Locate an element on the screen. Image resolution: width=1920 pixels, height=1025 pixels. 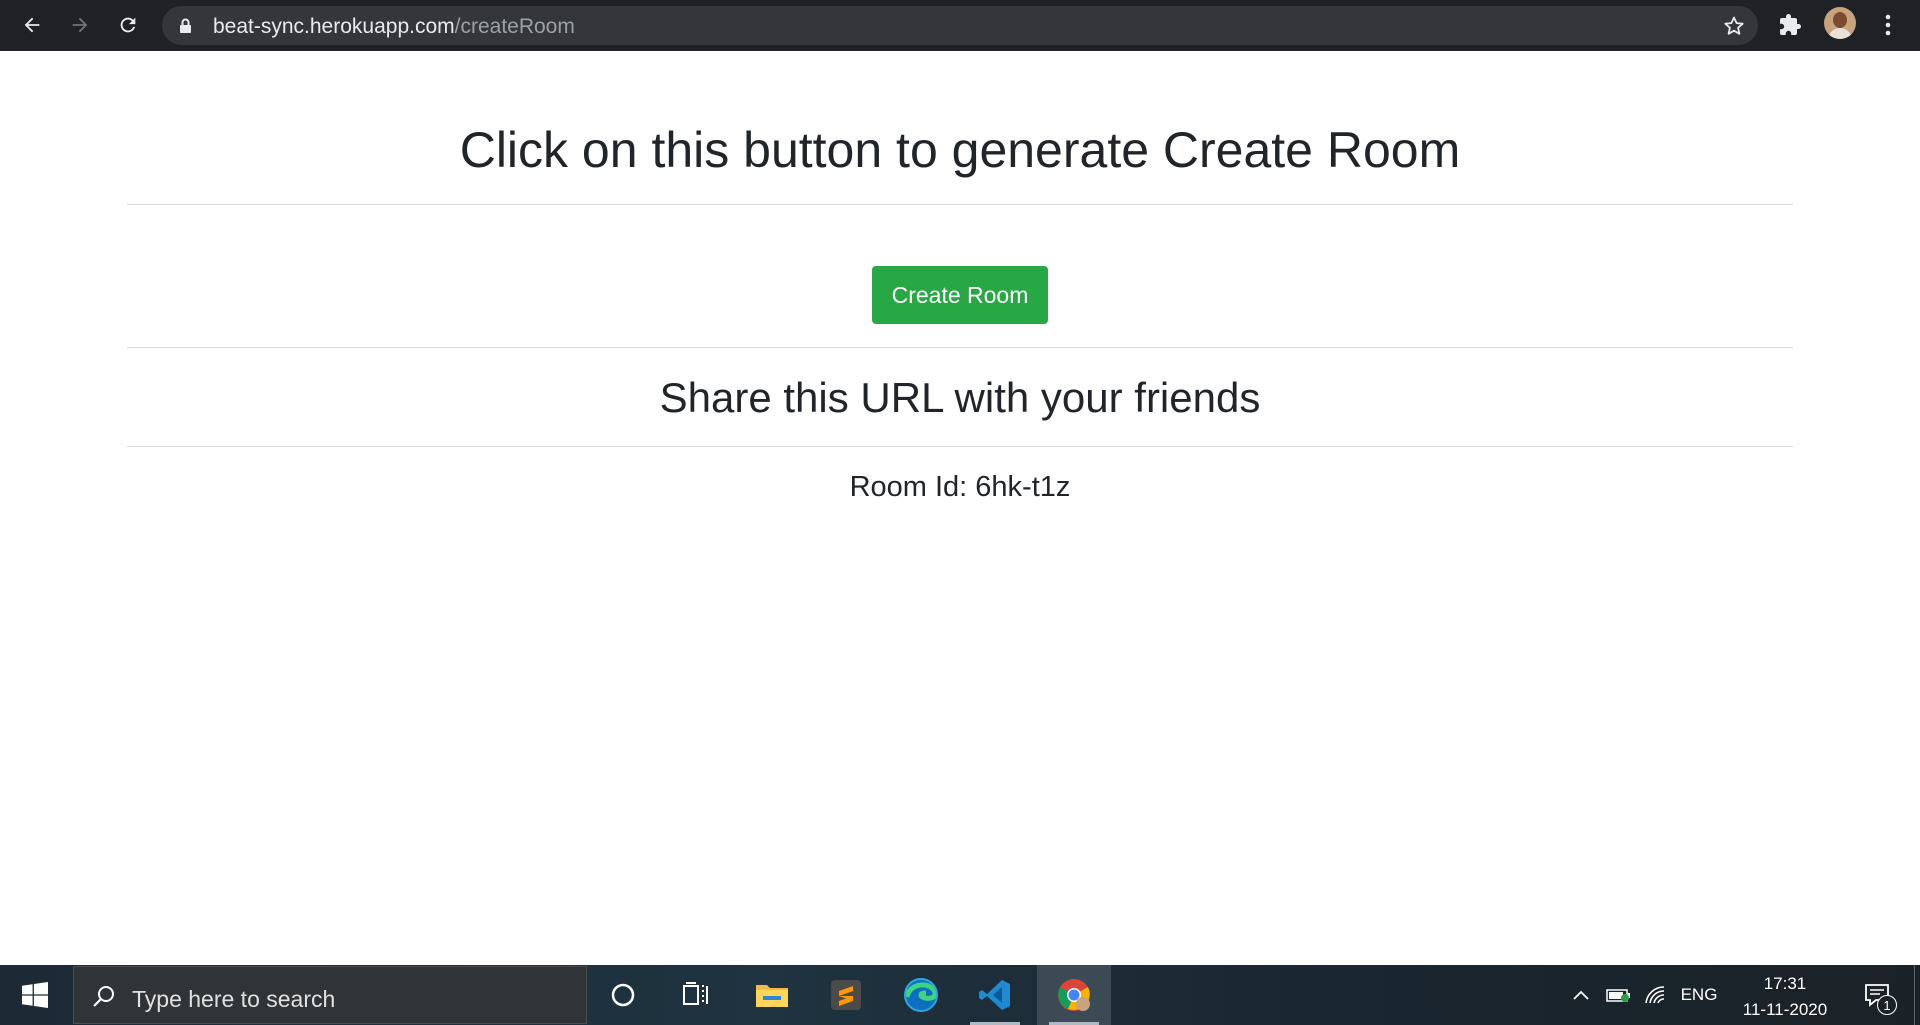
show-desktop-button is located at coordinates (1917, 995).